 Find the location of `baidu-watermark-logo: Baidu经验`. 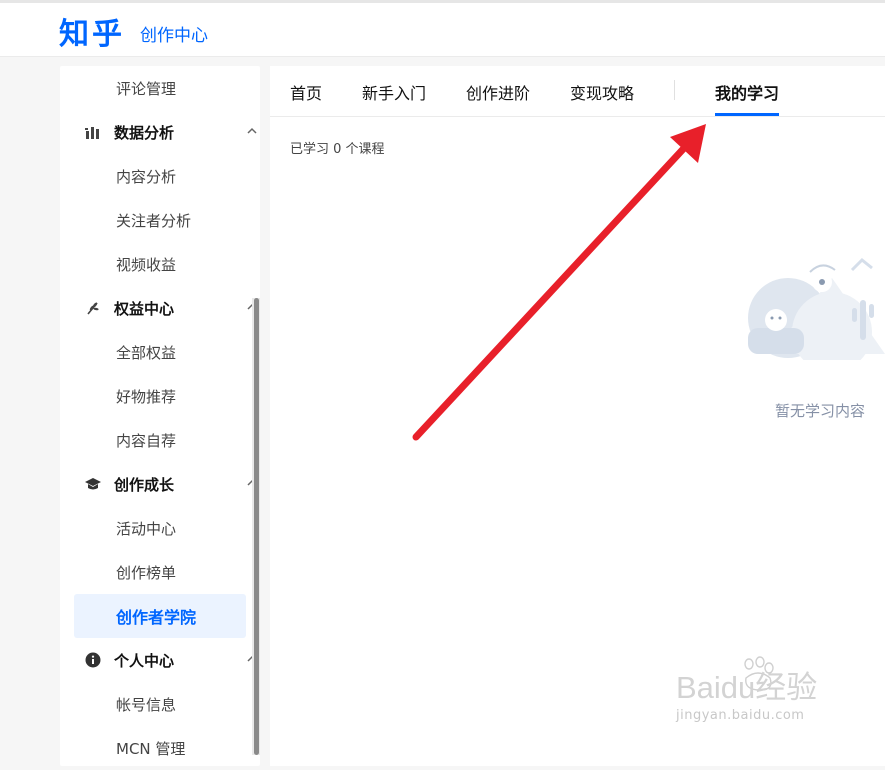

baidu-watermark-logo: Baidu经验 is located at coordinates (746, 680).